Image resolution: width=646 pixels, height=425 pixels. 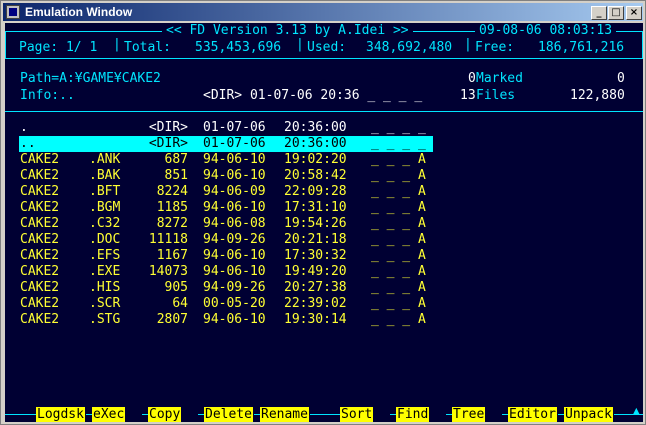 I want to click on file-size: 8224, so click(x=172, y=191).